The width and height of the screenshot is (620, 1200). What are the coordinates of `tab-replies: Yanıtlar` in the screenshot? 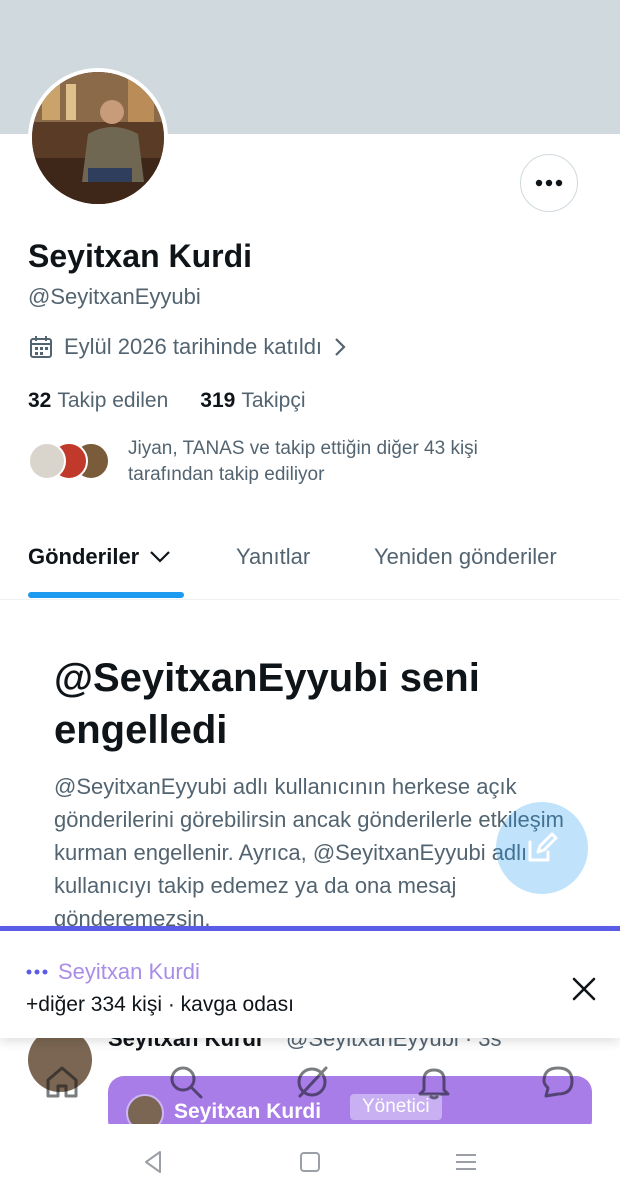 It's located at (273, 557).